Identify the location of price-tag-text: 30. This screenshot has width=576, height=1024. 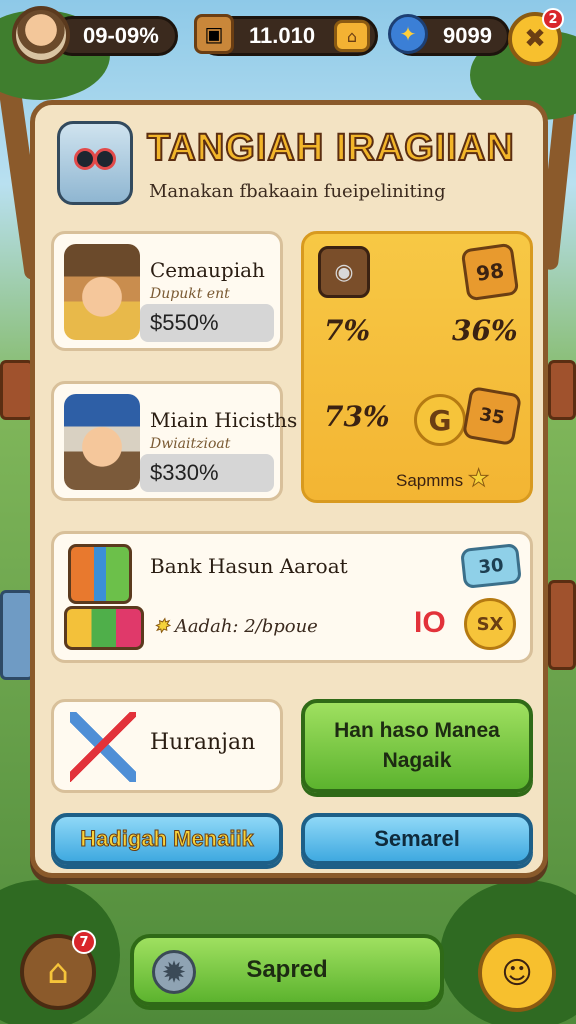
(491, 566).